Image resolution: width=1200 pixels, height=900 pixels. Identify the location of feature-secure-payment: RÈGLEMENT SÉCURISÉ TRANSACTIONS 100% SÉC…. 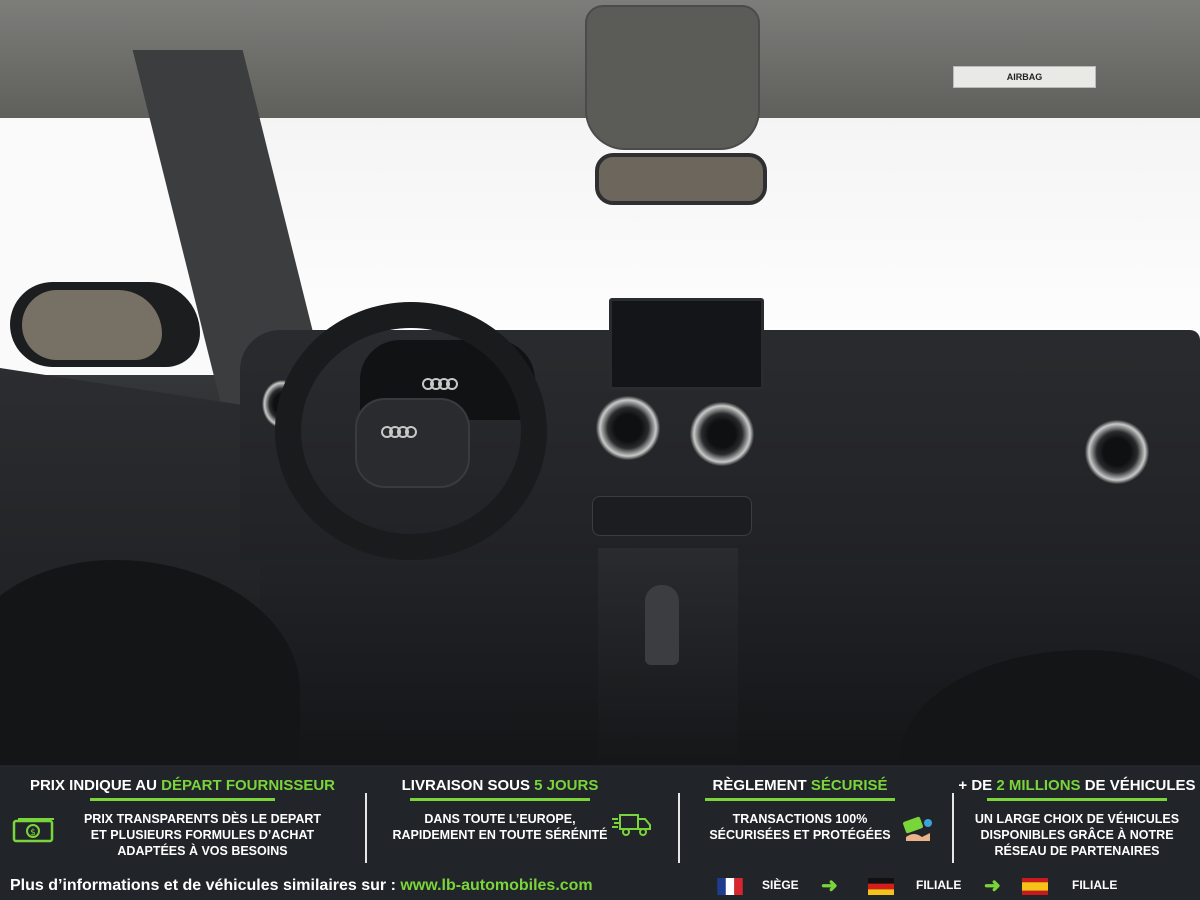
(800, 814).